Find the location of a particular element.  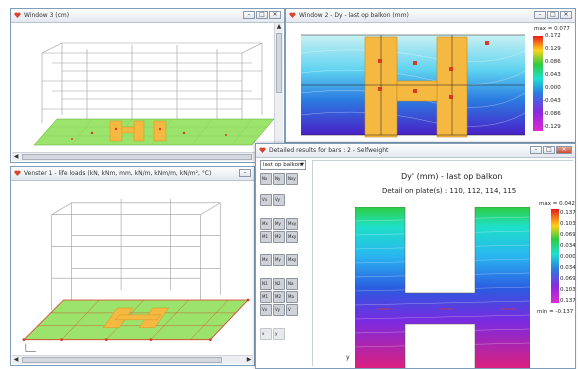

window-2-legend-tick: 0.000 is located at coordinates (553, 88).